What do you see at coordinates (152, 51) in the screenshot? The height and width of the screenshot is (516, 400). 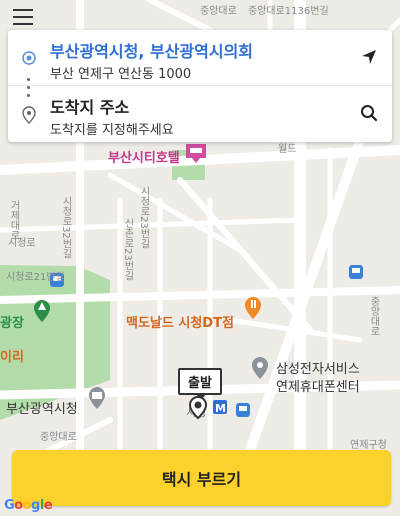 I see `origin-title: 부산광역시청, 부산광역시의회` at bounding box center [152, 51].